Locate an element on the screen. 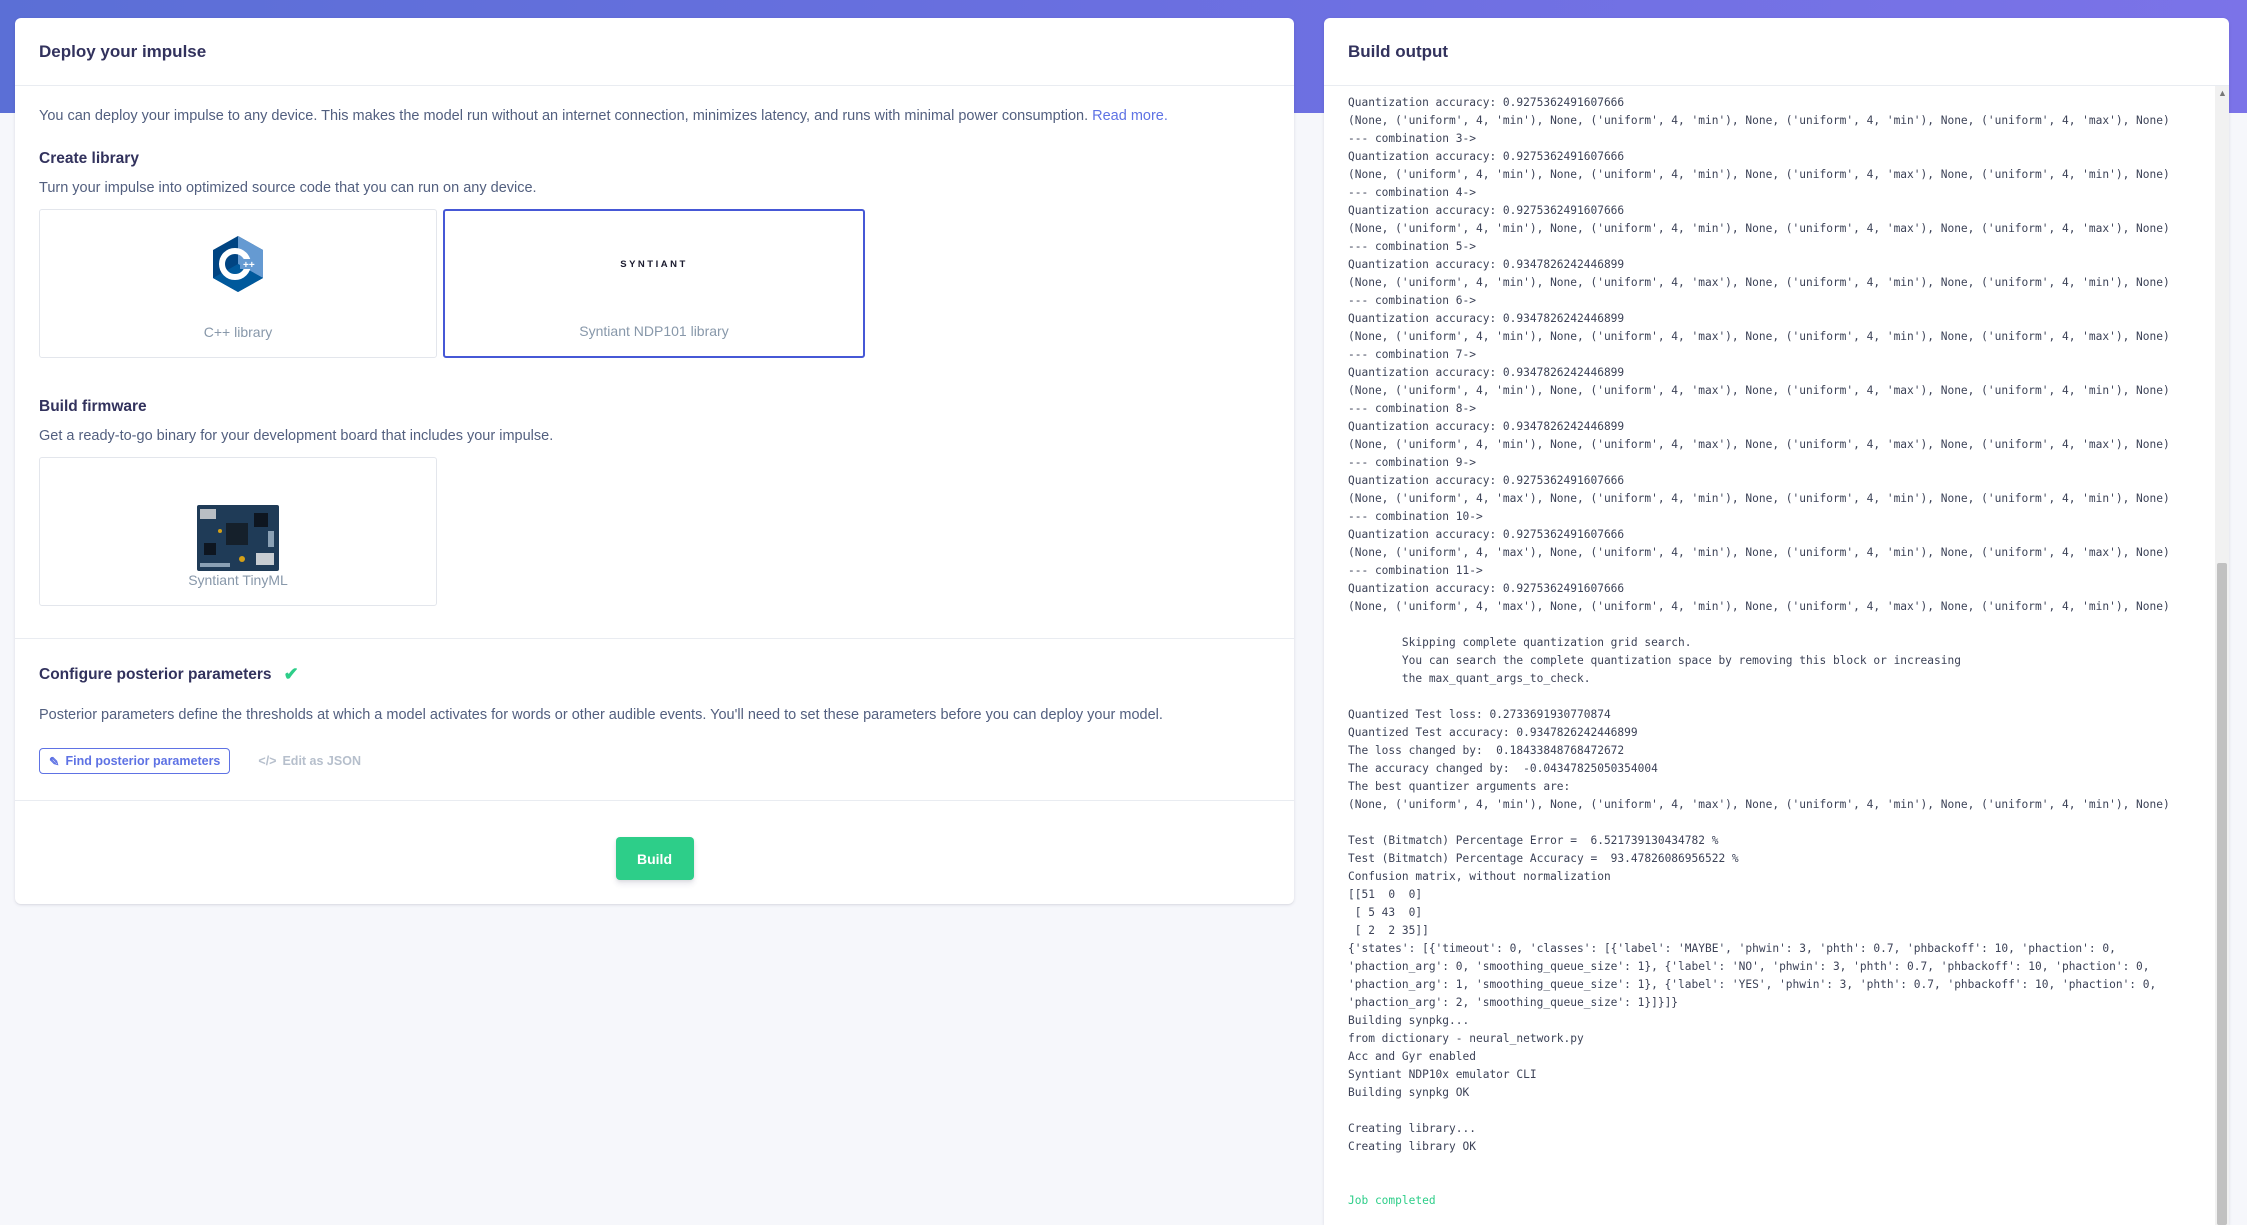 The width and height of the screenshot is (2247, 1225). build-area: Build is located at coordinates (654, 858).